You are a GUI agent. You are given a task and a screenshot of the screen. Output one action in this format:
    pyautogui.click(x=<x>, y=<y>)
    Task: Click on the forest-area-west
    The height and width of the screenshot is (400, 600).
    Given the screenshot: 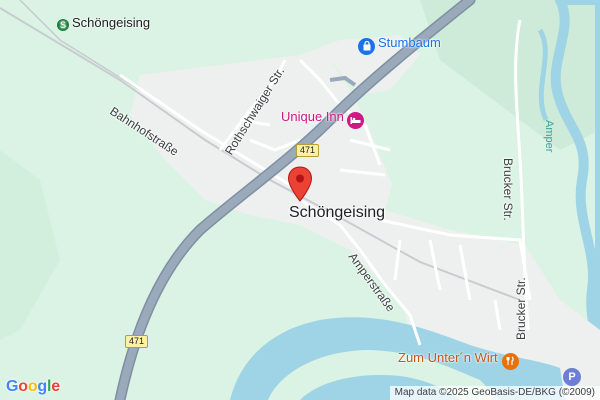 What is the action you would take?
    pyautogui.click(x=30, y=245)
    